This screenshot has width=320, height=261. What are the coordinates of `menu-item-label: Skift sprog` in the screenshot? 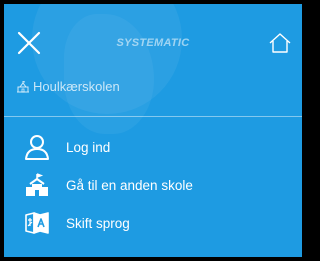 It's located at (98, 223).